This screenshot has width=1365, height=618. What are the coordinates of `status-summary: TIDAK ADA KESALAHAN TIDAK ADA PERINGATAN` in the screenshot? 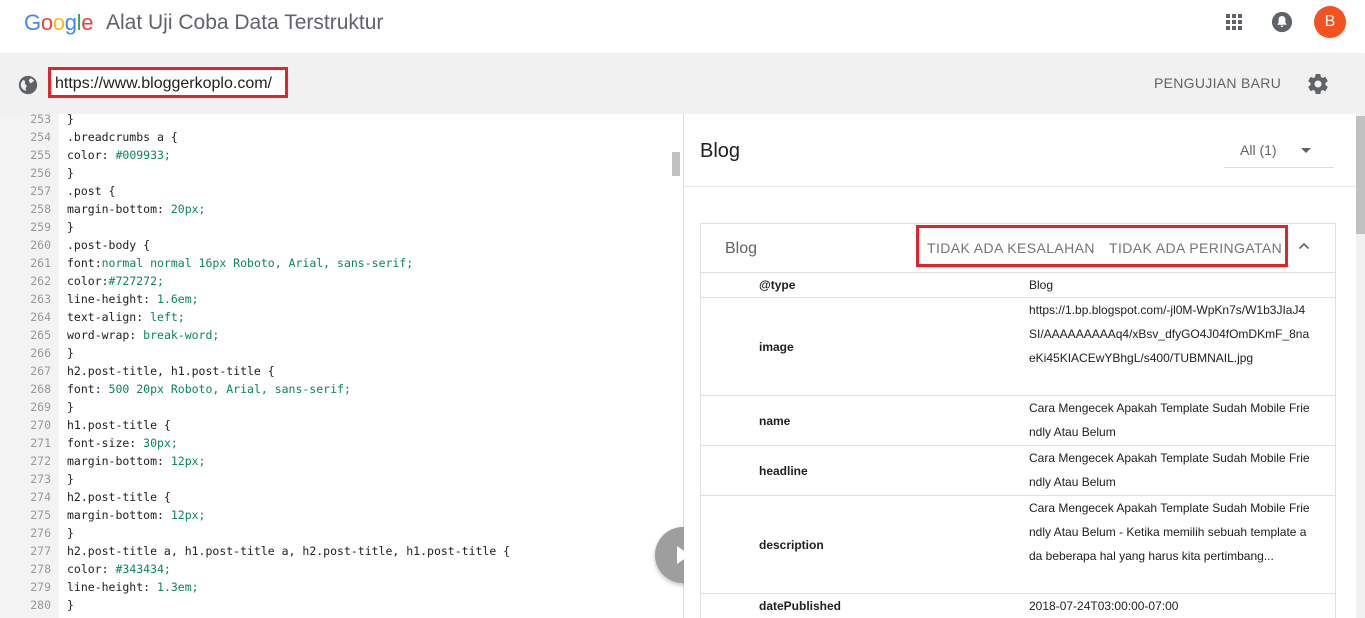 It's located at (1102, 246).